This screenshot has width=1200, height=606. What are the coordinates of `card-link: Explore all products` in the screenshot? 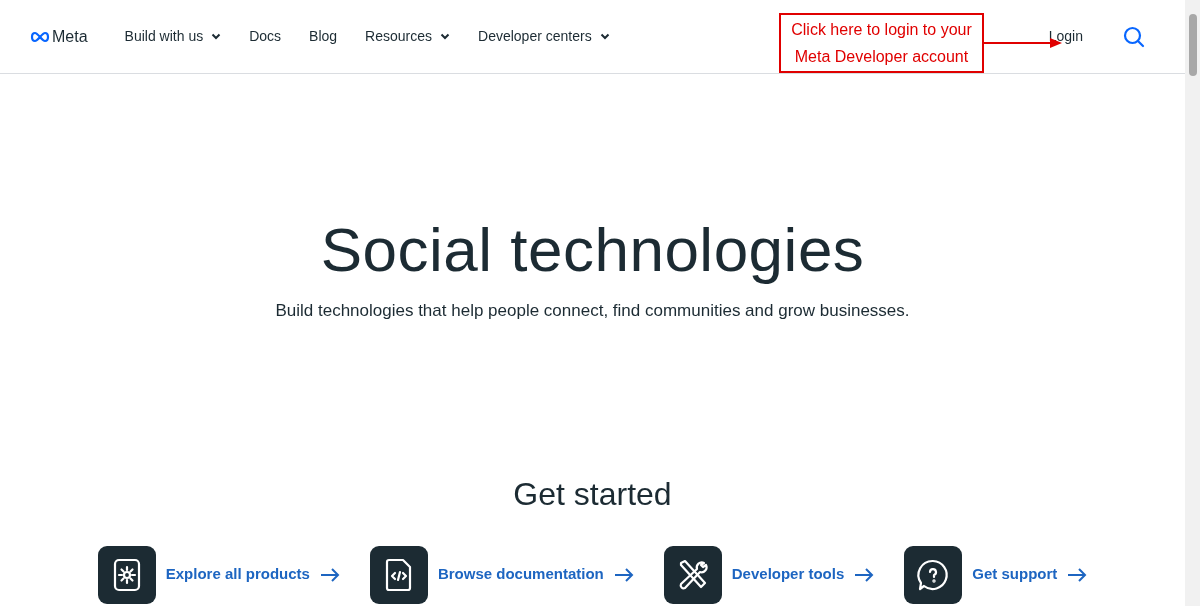 It's located at (237, 574).